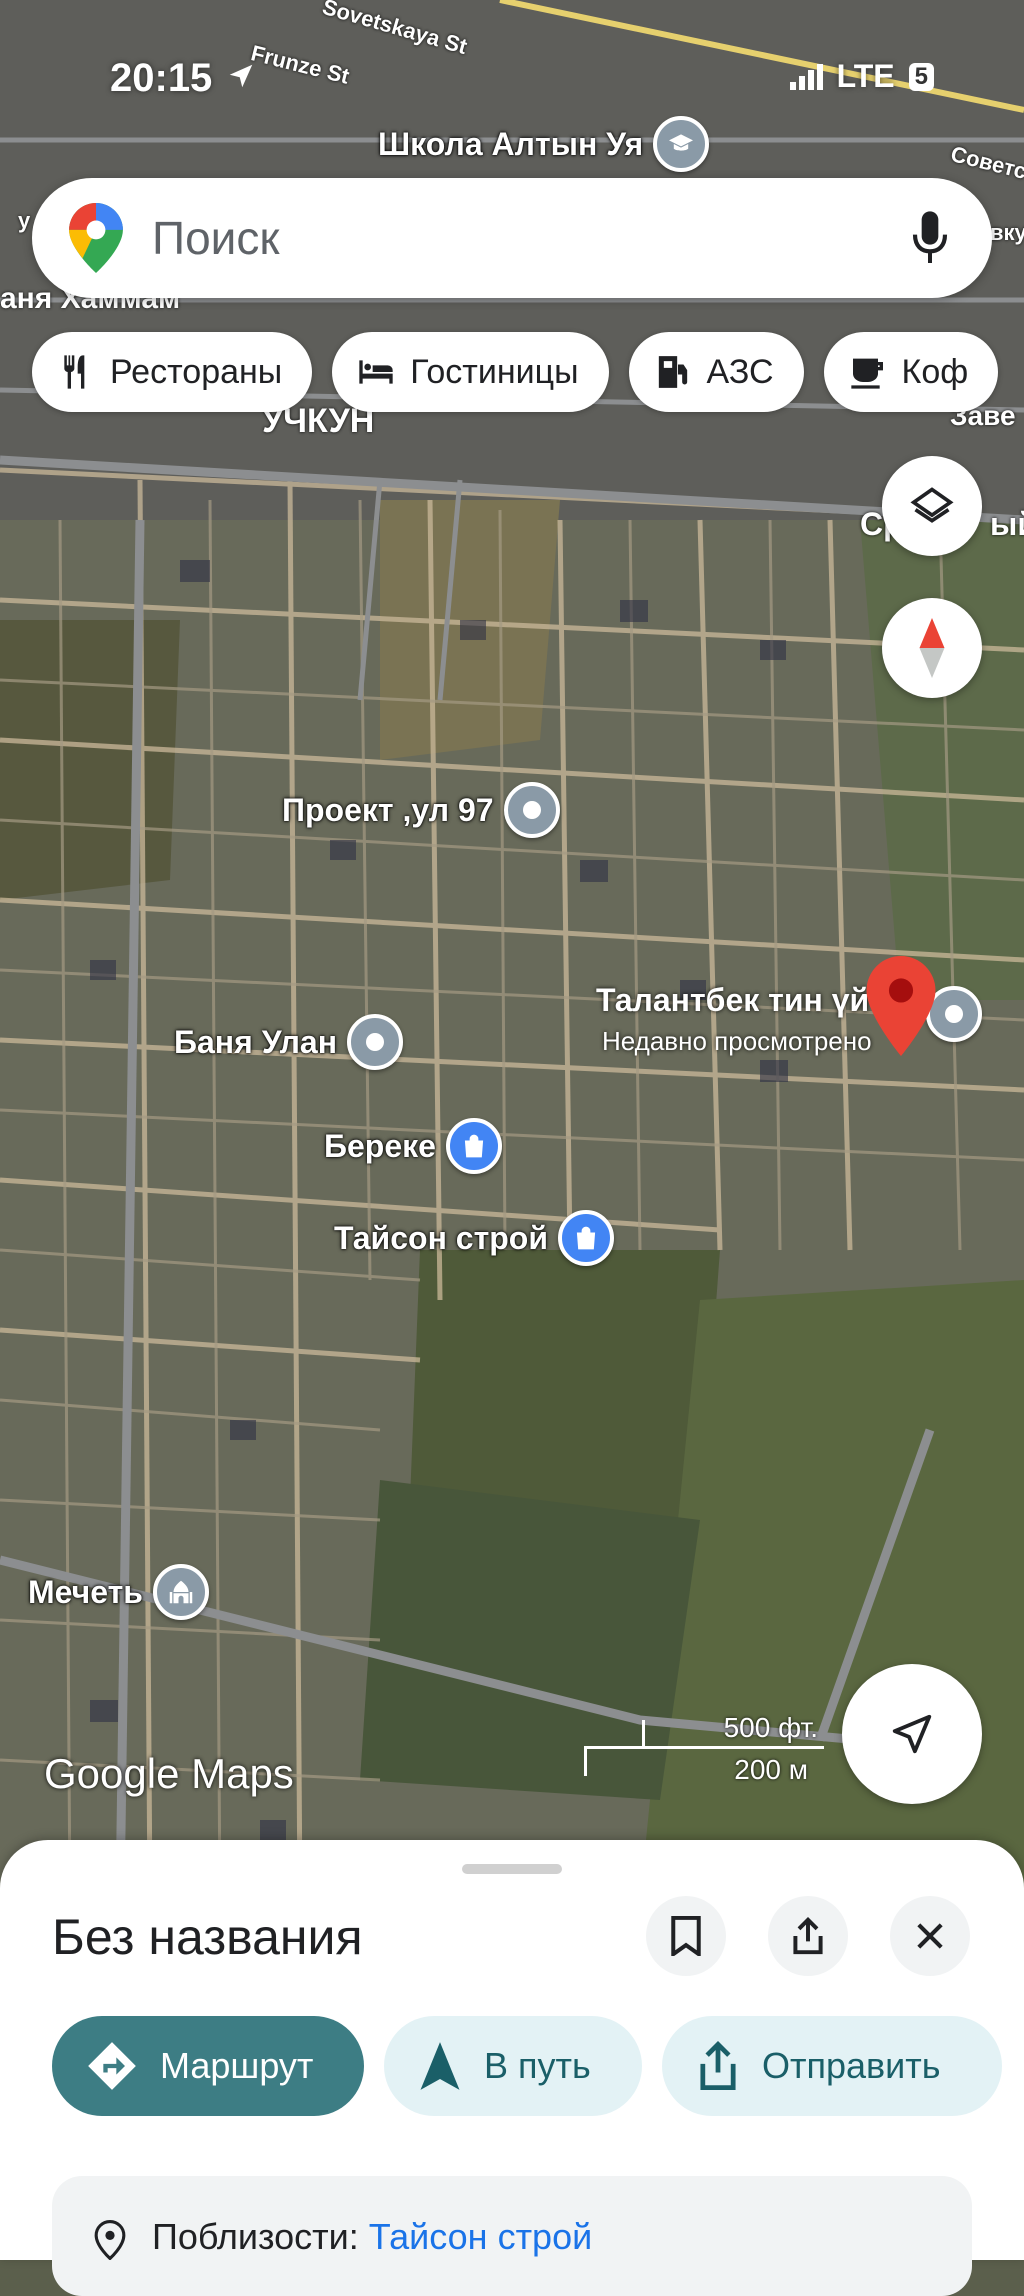 This screenshot has height=2296, width=1024. I want to click on location-pin-icon, so click(110, 2240).